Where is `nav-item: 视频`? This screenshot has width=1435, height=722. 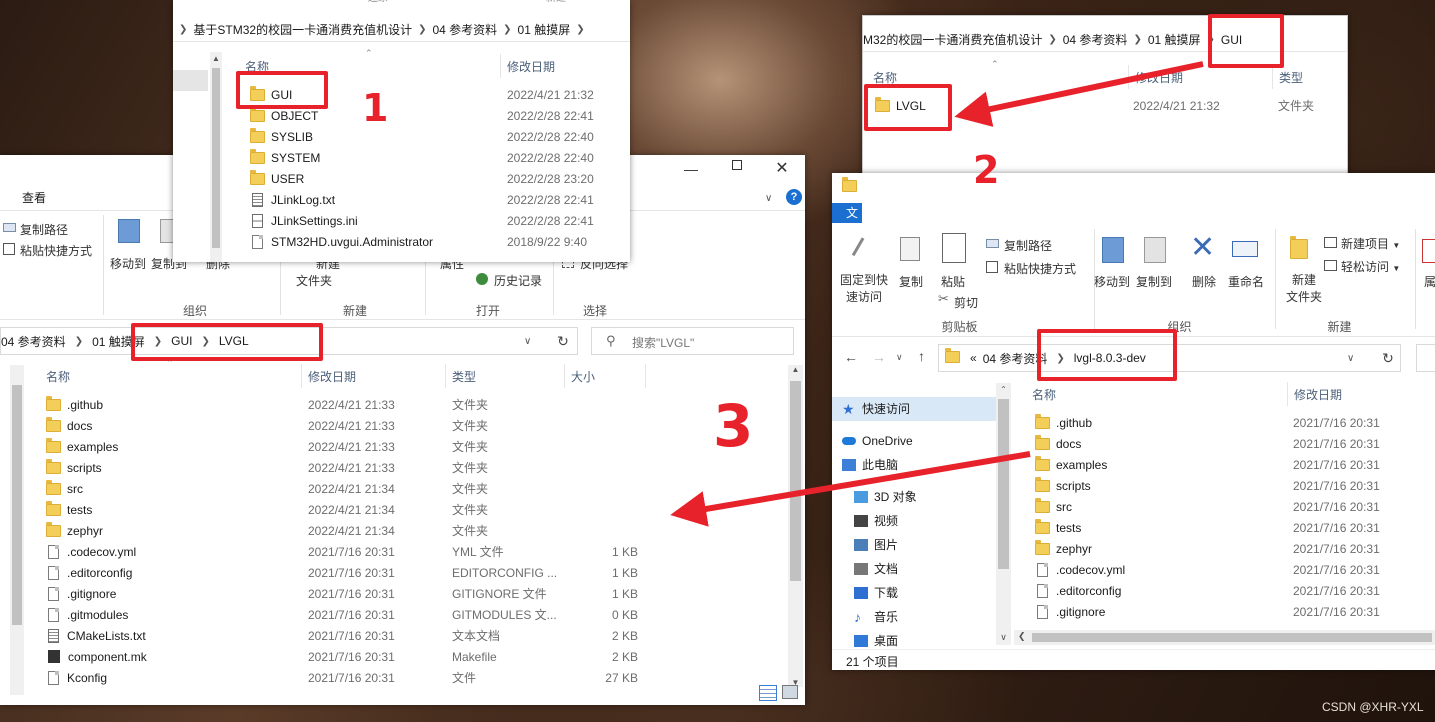 nav-item: 视频 is located at coordinates (914, 521).